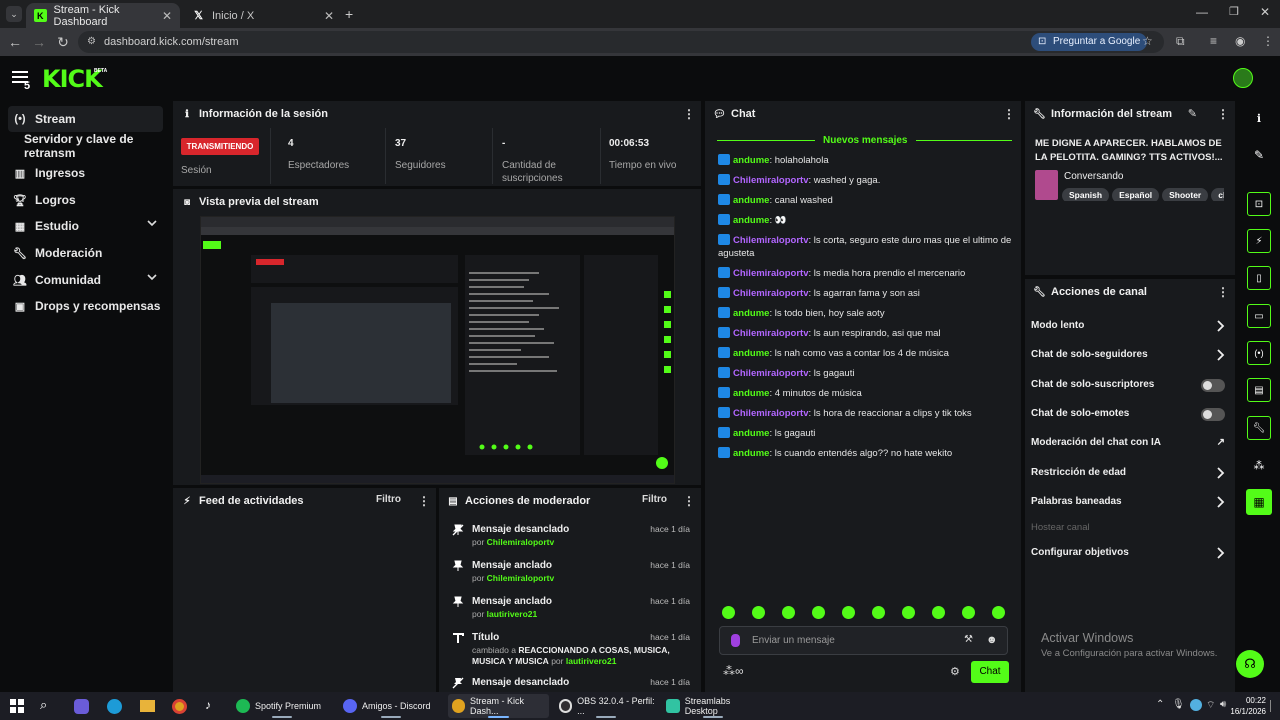  Describe the element at coordinates (1259, 465) in the screenshot. I see `nodes-icon: ⁂` at that location.